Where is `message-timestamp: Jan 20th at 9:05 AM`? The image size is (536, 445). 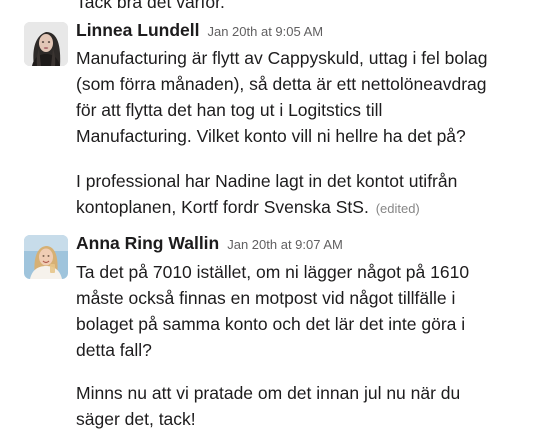
message-timestamp: Jan 20th at 9:05 AM is located at coordinates (265, 31).